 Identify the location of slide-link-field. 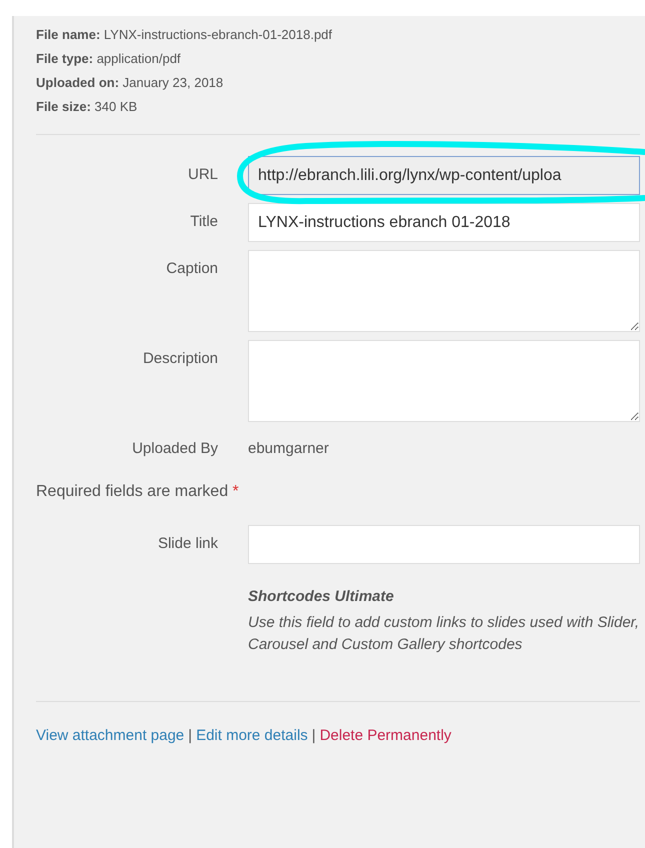
(444, 544).